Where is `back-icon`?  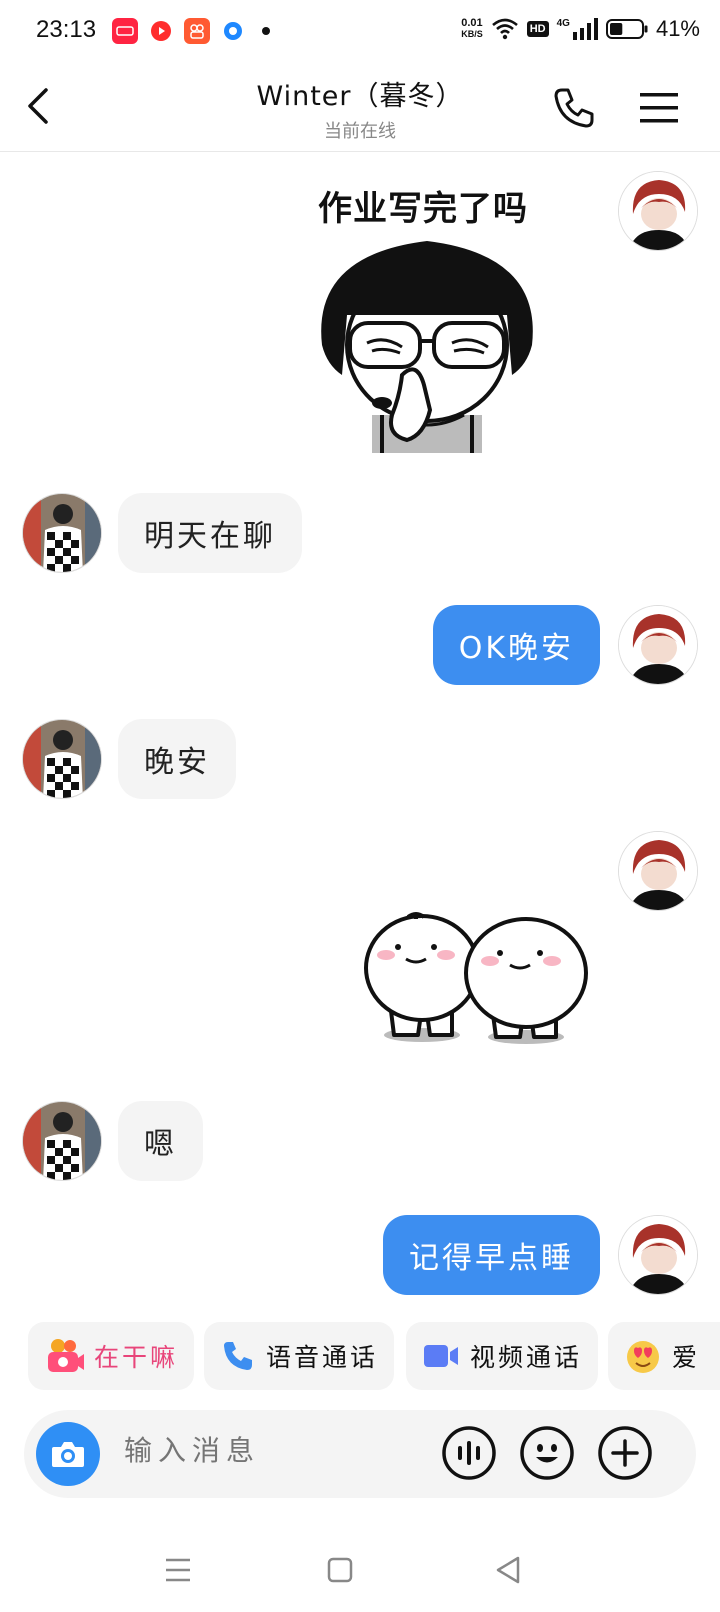 back-icon is located at coordinates (508, 1570).